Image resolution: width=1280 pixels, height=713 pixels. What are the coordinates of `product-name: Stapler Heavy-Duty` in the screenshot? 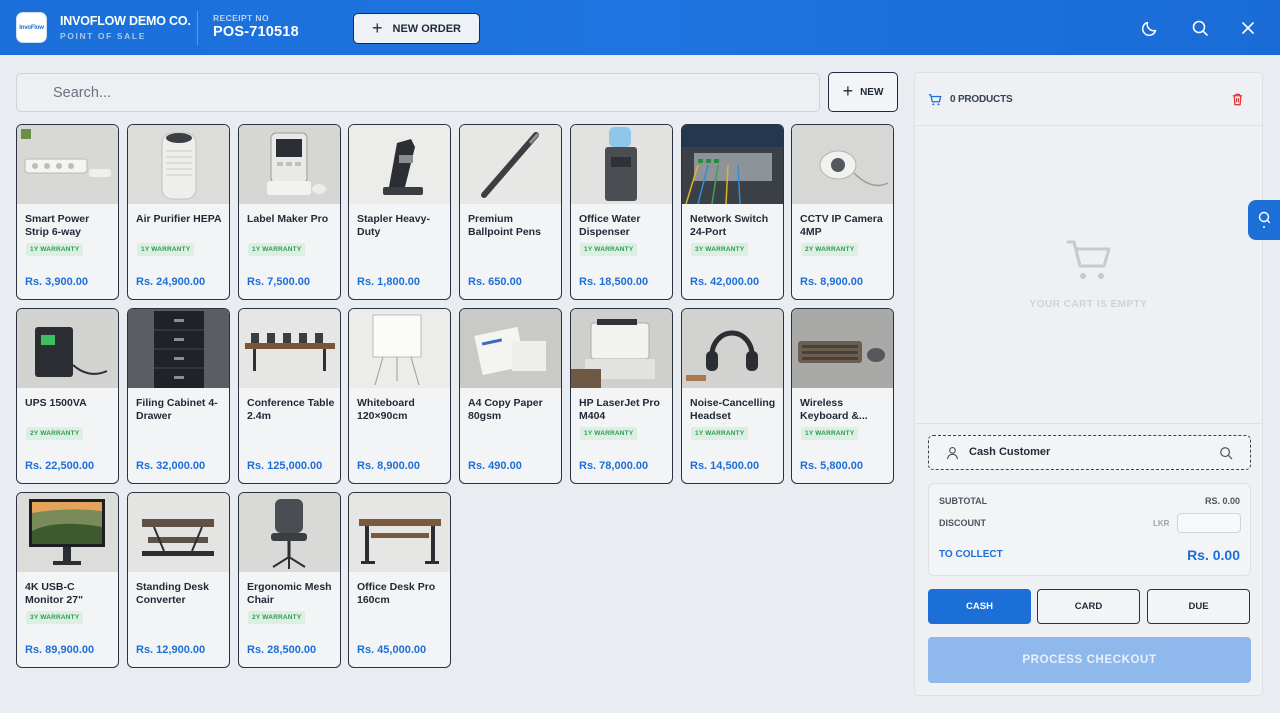 It's located at (393, 225).